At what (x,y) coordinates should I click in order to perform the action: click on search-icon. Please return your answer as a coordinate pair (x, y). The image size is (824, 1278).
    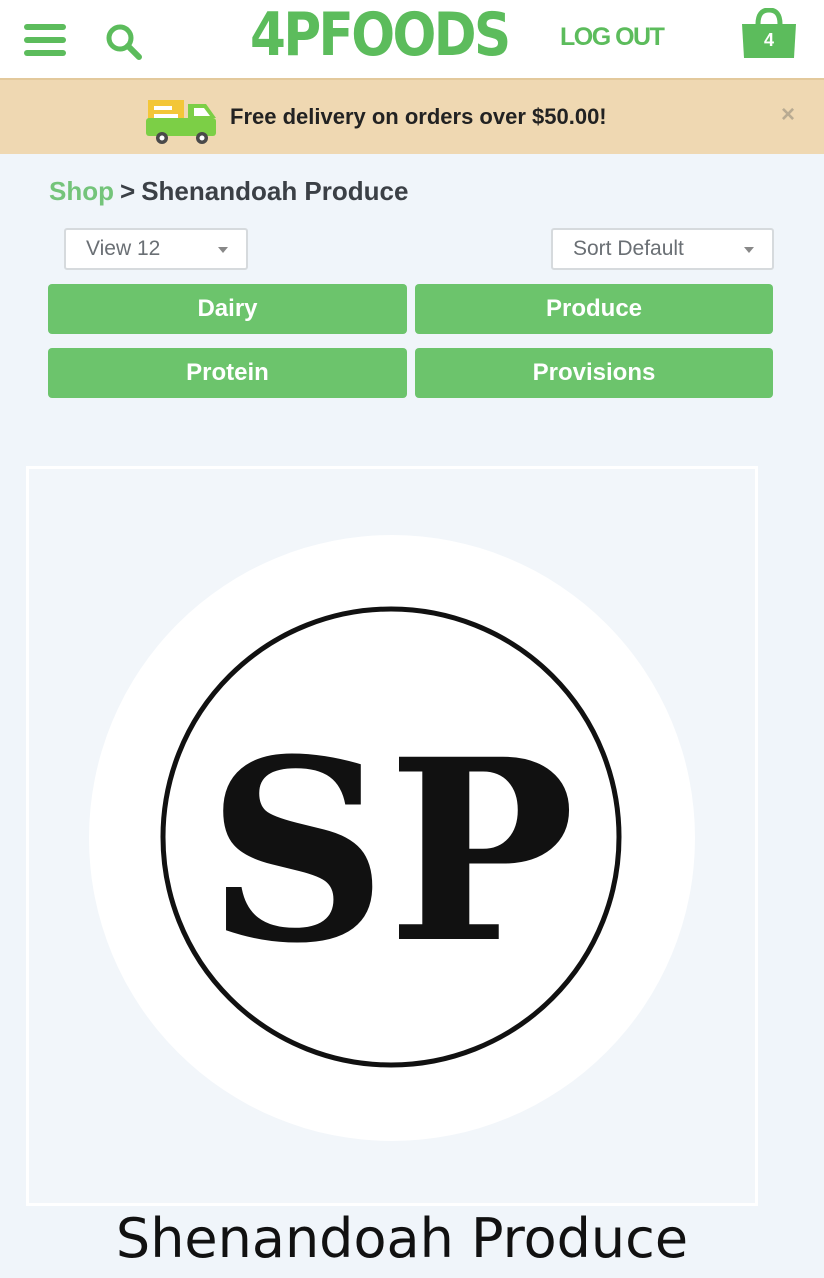
    Looking at the image, I should click on (124, 42).